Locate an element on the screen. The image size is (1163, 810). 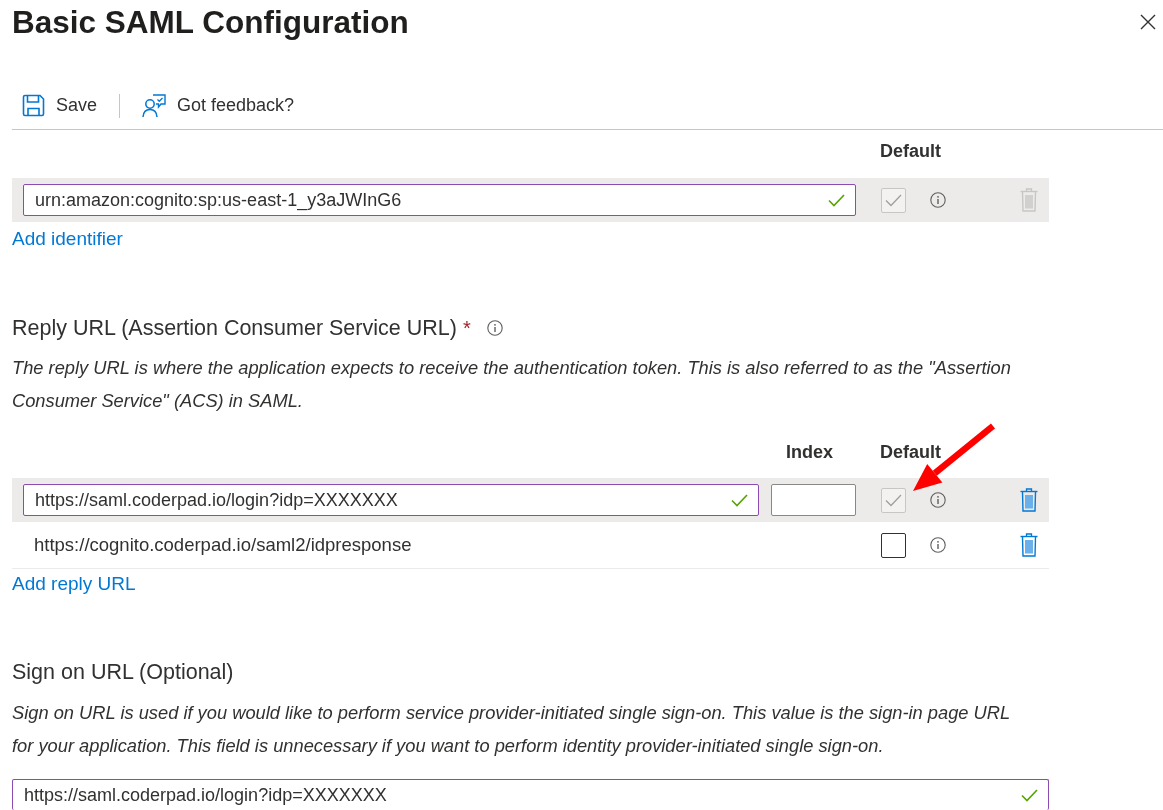
selected-row: urn:amazon:cognito:sp:us-east-1_y3aJWInG6 is located at coordinates (530, 200).